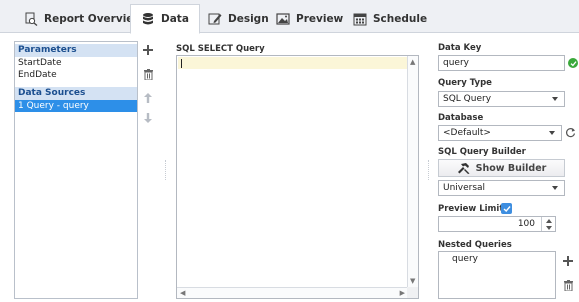  What do you see at coordinates (412, 281) in the screenshot?
I see `scroll-down-icon: ▼` at bounding box center [412, 281].